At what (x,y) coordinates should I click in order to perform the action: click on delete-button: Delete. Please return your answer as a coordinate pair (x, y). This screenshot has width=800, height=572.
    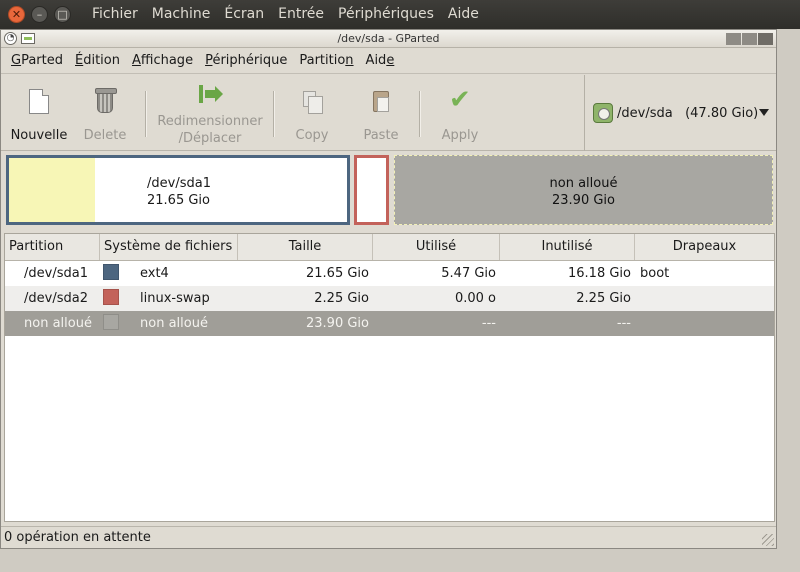
    Looking at the image, I should click on (105, 113).